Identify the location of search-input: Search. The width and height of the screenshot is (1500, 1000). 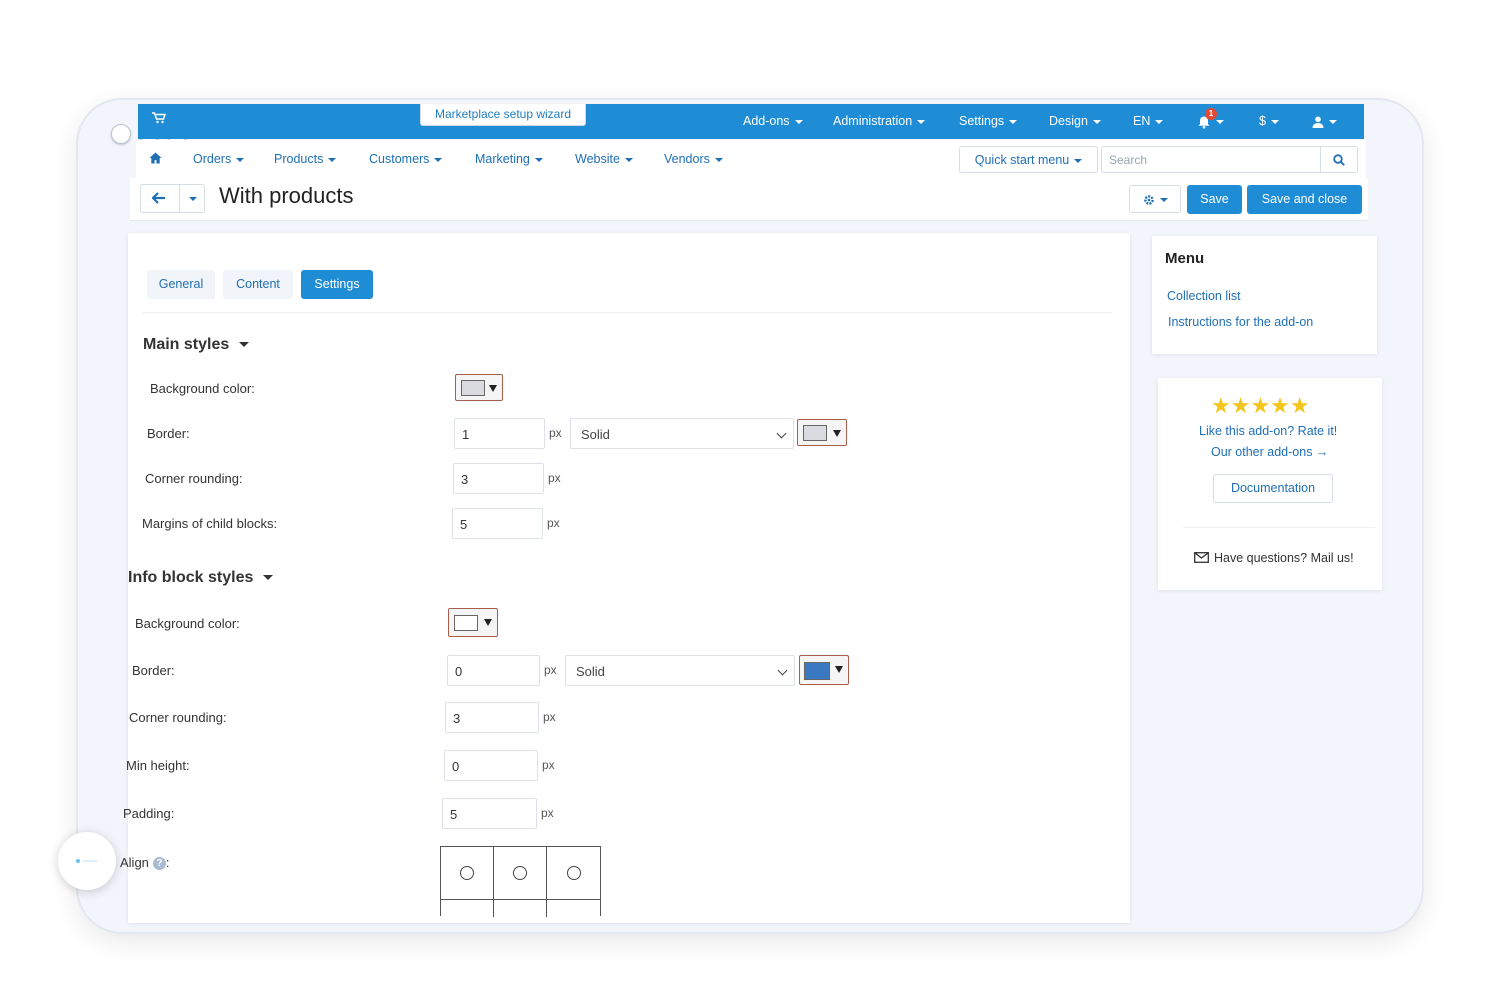
(1211, 159).